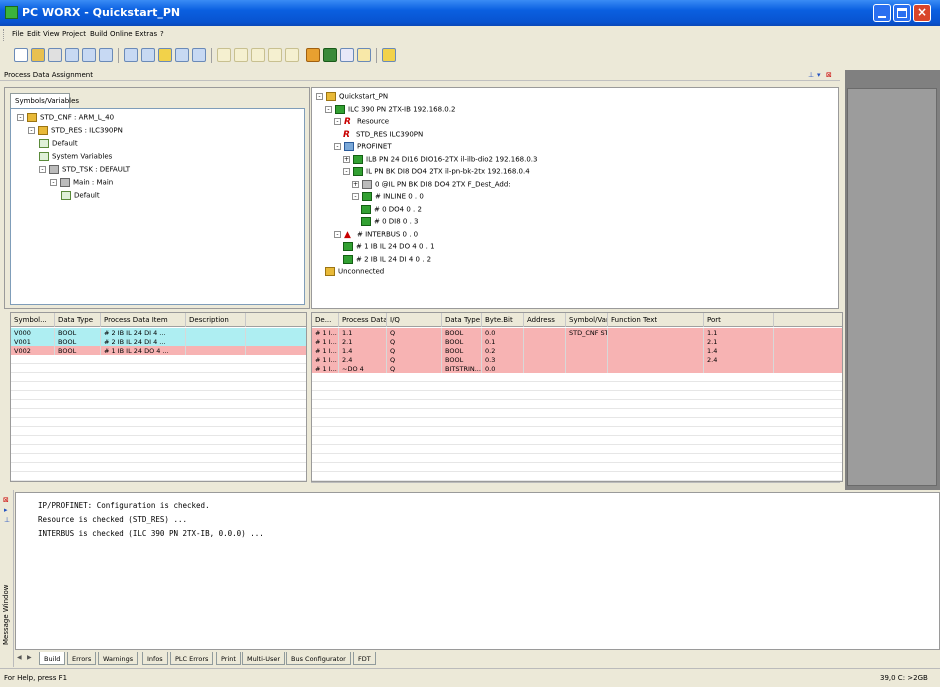 The image size is (940, 687). Describe the element at coordinates (387, 259) in the screenshot. I see `tree-item: # 2 IB IL 24 DI 4 0 . 2` at that location.